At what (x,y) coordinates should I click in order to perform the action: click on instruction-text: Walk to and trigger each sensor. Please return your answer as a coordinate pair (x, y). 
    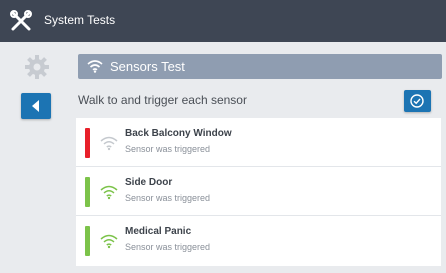
    Looking at the image, I should click on (162, 100).